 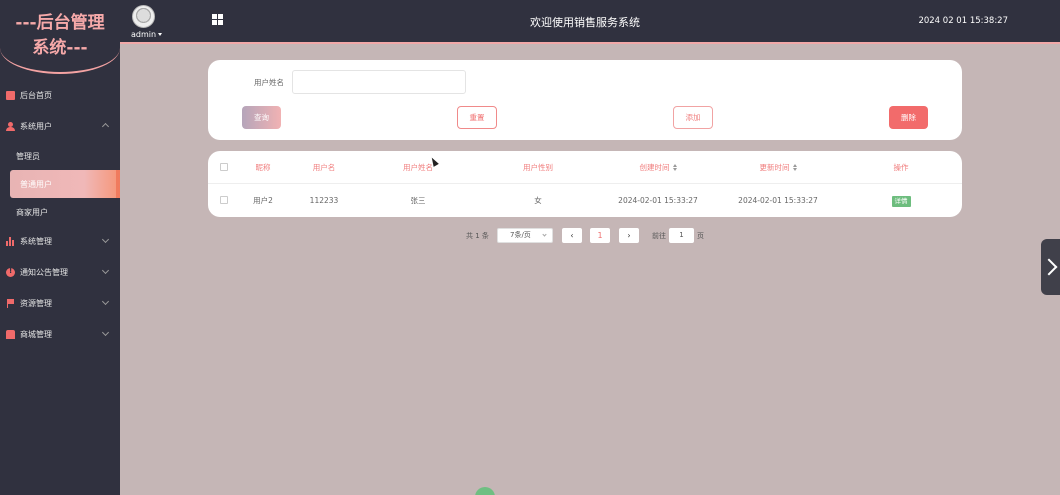 I want to click on monitor-icon, so click(x=10, y=95).